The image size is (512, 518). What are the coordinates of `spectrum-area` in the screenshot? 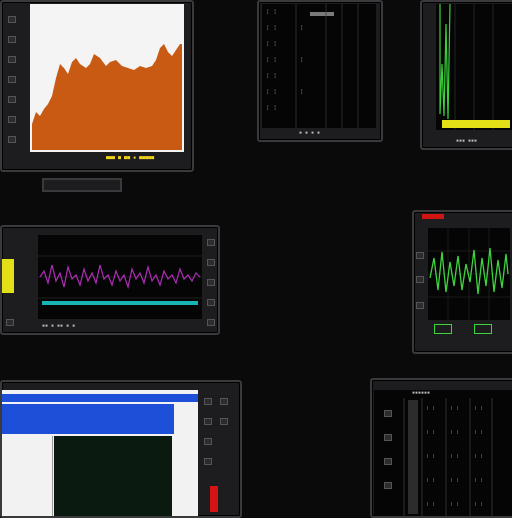 It's located at (107, 97).